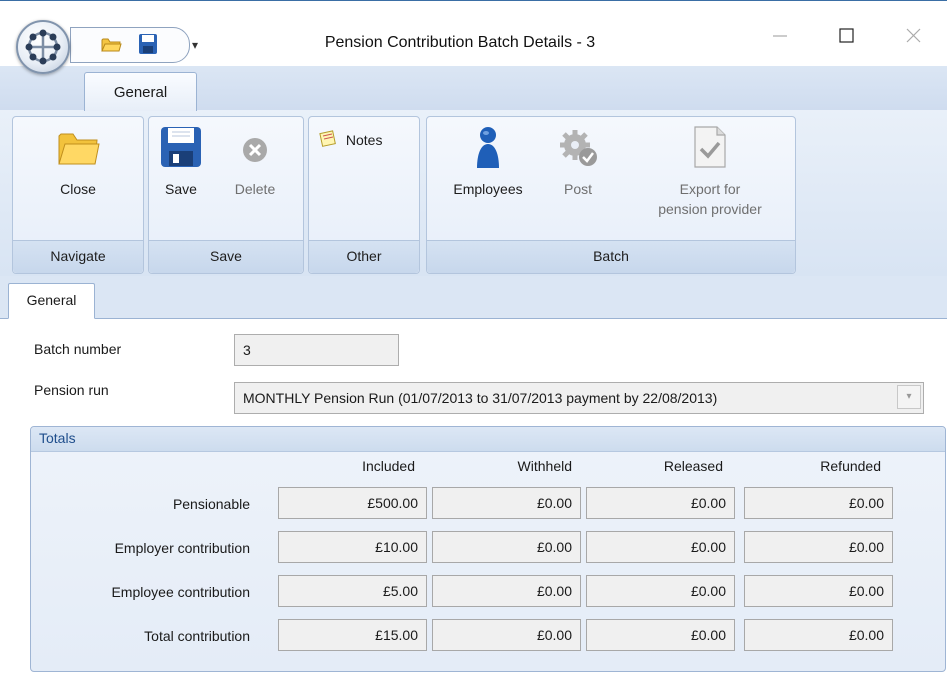 The height and width of the screenshot is (677, 947). I want to click on total-contribution-refunded: £0.00, so click(818, 635).